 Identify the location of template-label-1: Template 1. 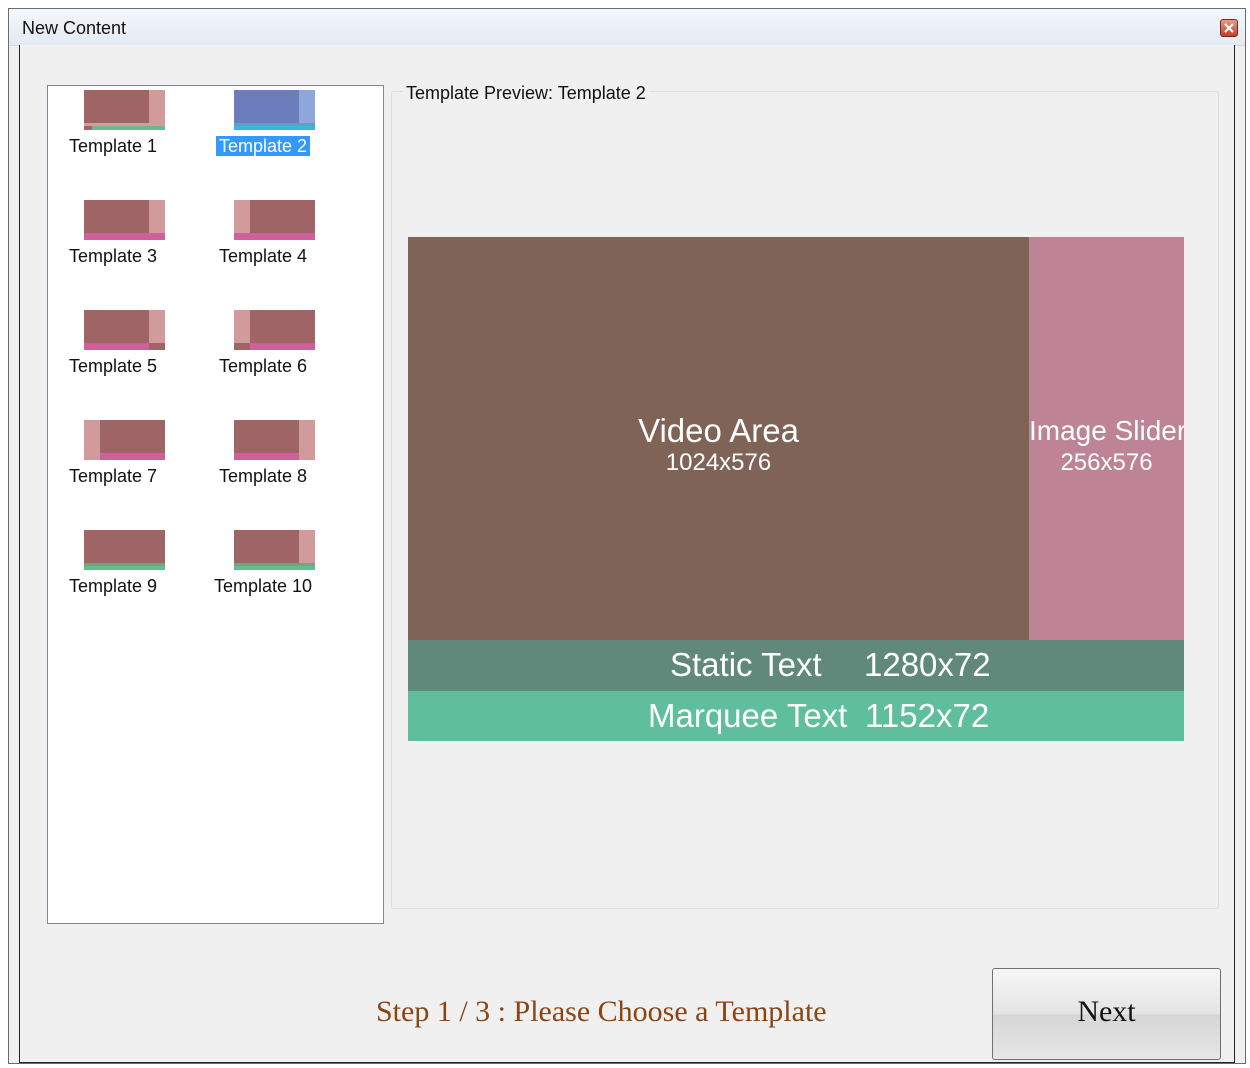
(113, 146).